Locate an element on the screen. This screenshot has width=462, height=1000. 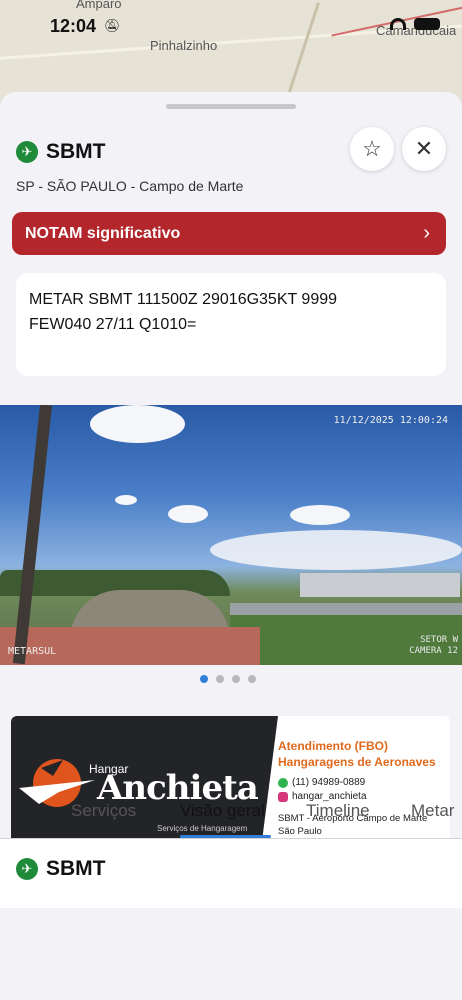
metar-text-line: METAR SBMT 111500Z 29016G35KT 9999 is located at coordinates (183, 299).